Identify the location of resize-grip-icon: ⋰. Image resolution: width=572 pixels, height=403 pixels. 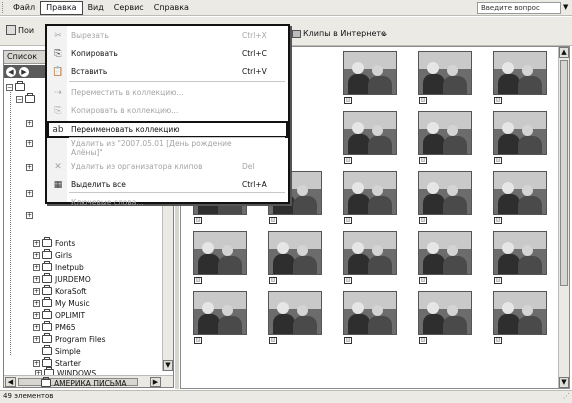
(566, 396).